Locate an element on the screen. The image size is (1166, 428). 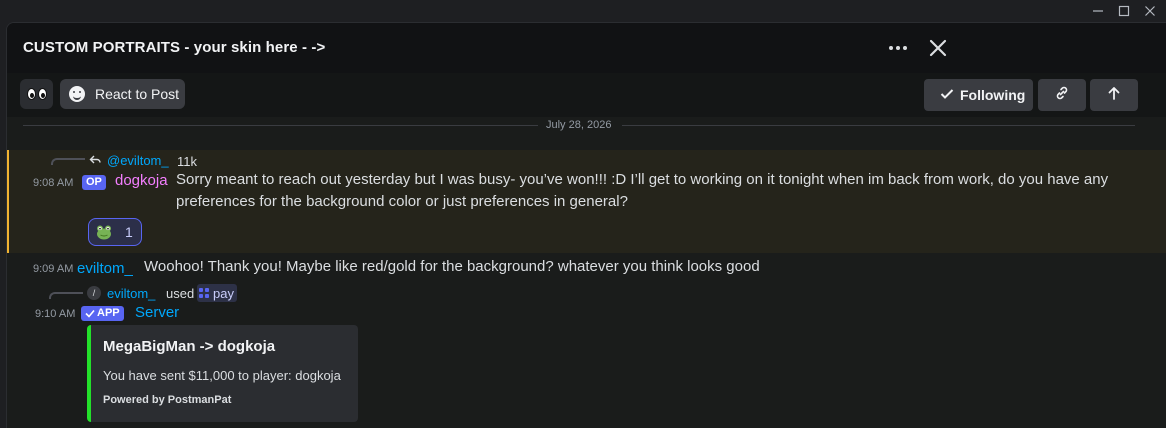
command-username: eviltom_ is located at coordinates (131, 293).